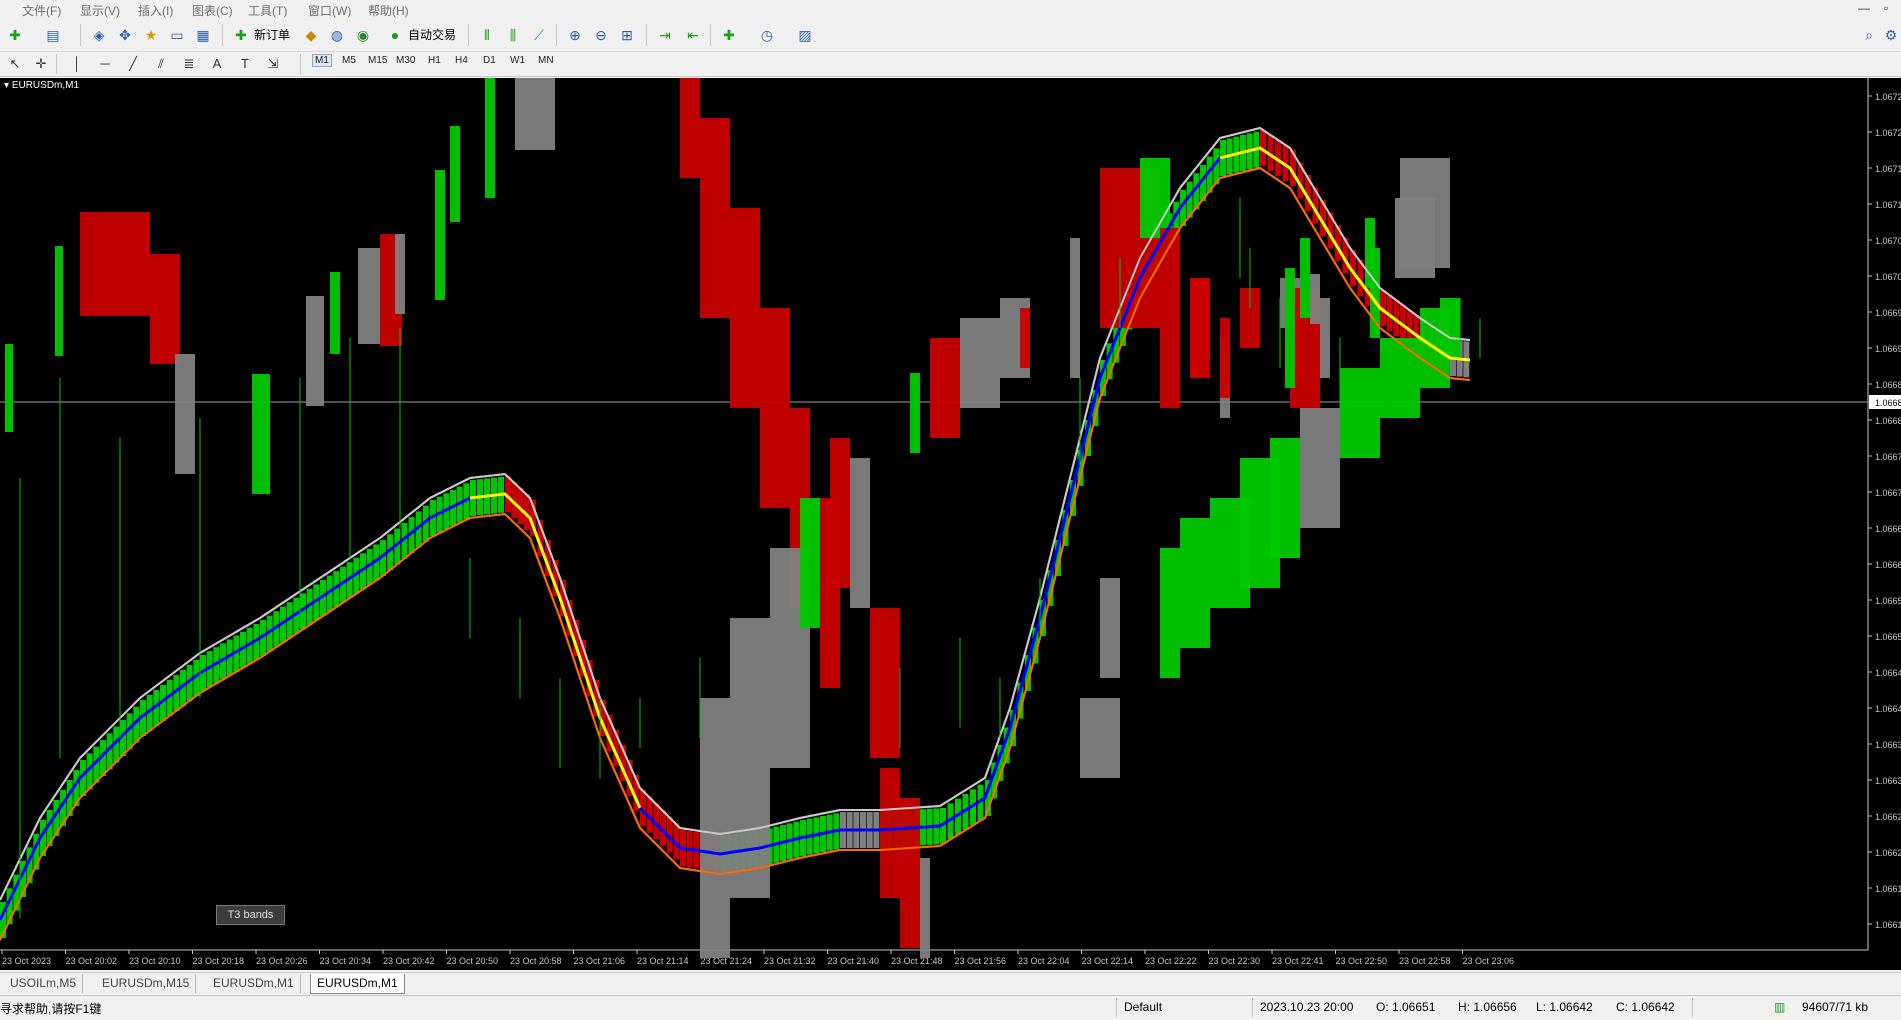 This screenshot has width=1901, height=1020. I want to click on time-label: 23 Oct 21:56, so click(981, 961).